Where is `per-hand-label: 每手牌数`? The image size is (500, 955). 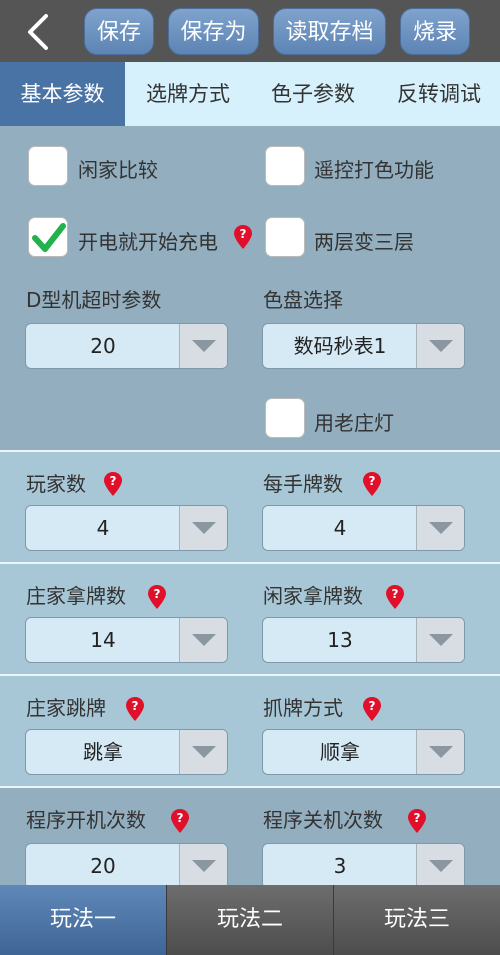
per-hand-label: 每手牌数 is located at coordinates (303, 484).